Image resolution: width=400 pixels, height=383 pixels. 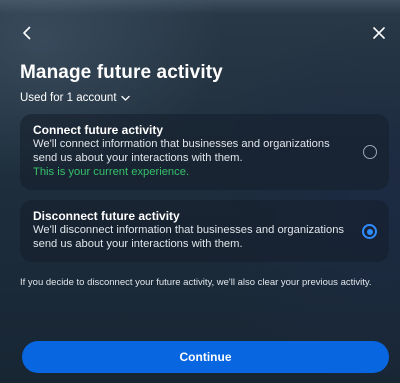 I want to click on radio-selected-dot, so click(x=369, y=231).